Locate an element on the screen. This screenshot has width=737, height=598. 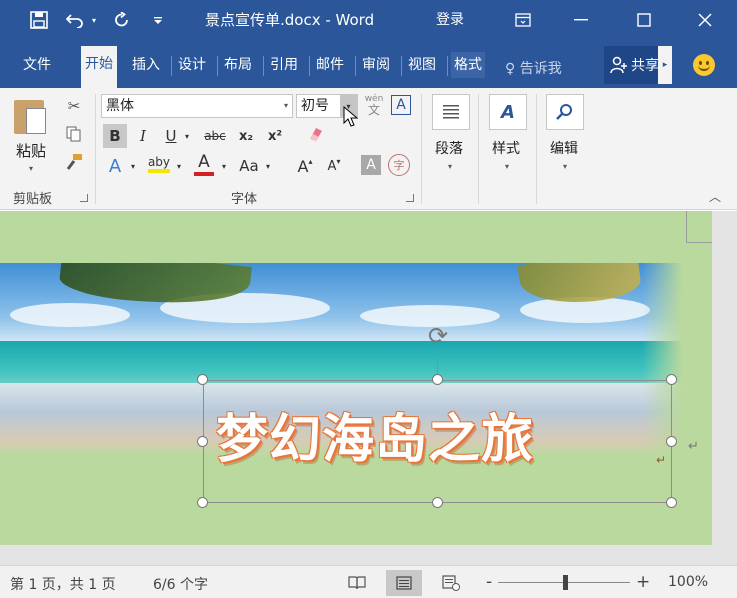
print-layout-icon is located at coordinates (404, 583).